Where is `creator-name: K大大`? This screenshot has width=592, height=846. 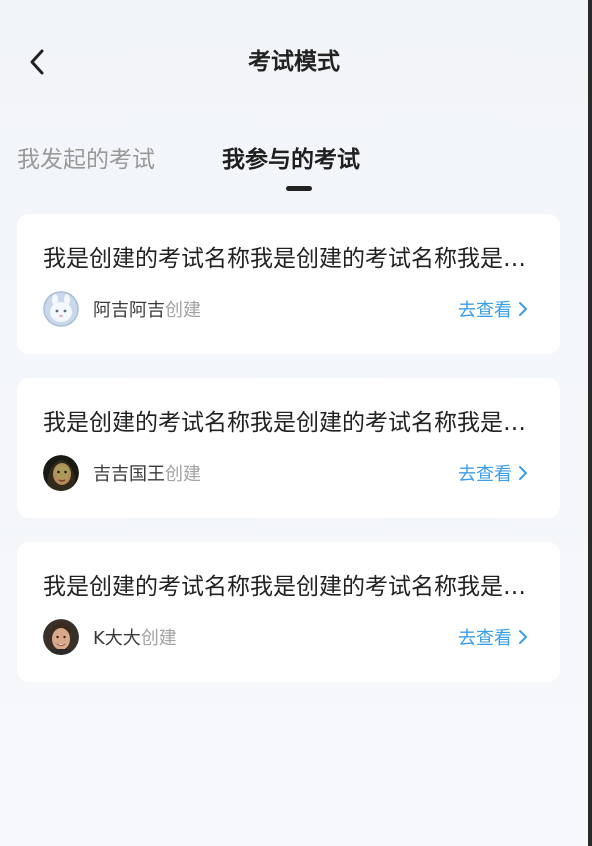 creator-name: K大大 is located at coordinates (117, 638).